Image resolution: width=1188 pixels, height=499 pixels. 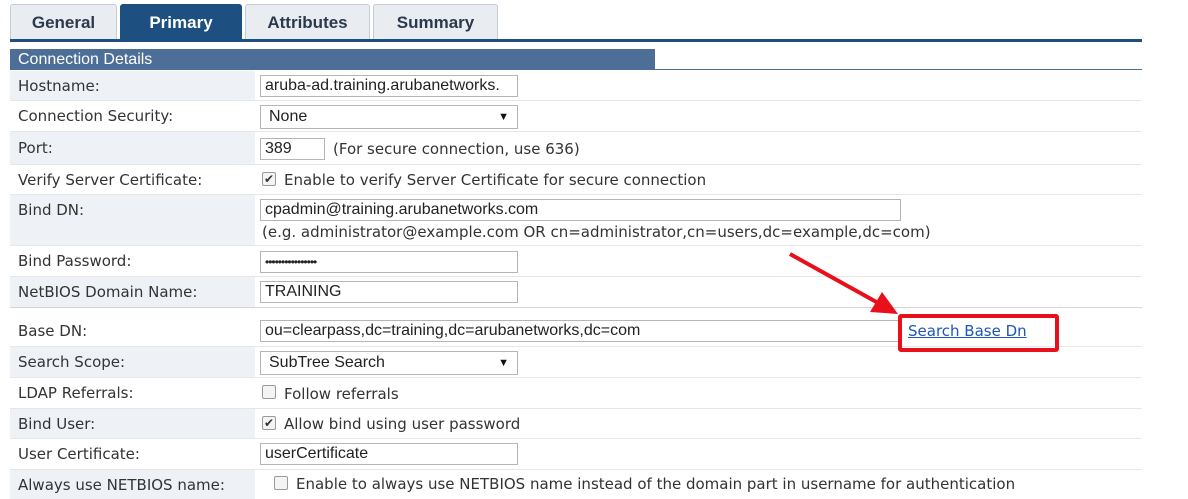 What do you see at coordinates (389, 262) in the screenshot?
I see `bind-password-input: ••••••••••••••••` at bounding box center [389, 262].